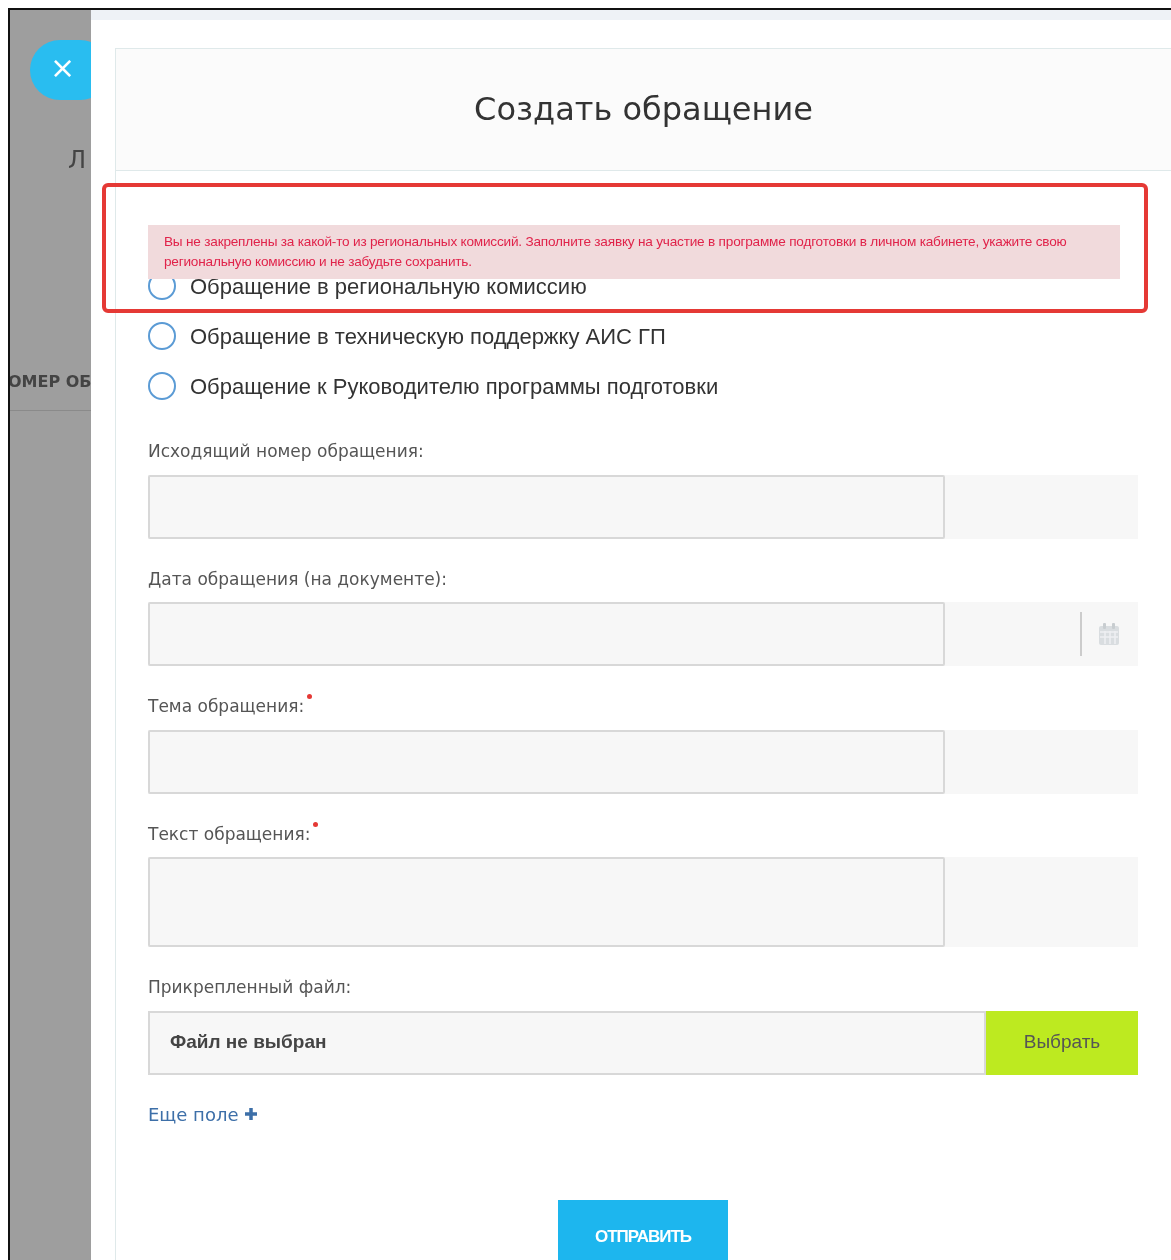 Image resolution: width=1171 pixels, height=1260 pixels. Describe the element at coordinates (1062, 1042) in the screenshot. I see `choose-file-button: Выбрать` at that location.